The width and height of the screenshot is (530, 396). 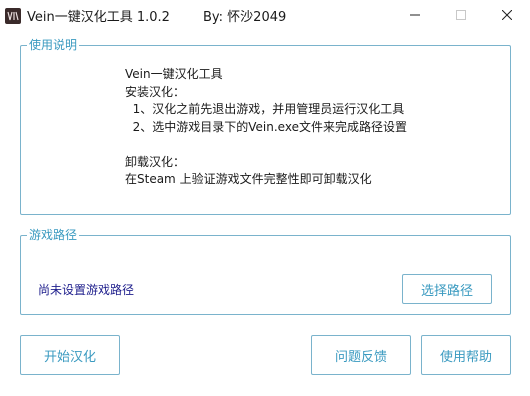 What do you see at coordinates (447, 289) in the screenshot?
I see `select-path-button: 选择路径` at bounding box center [447, 289].